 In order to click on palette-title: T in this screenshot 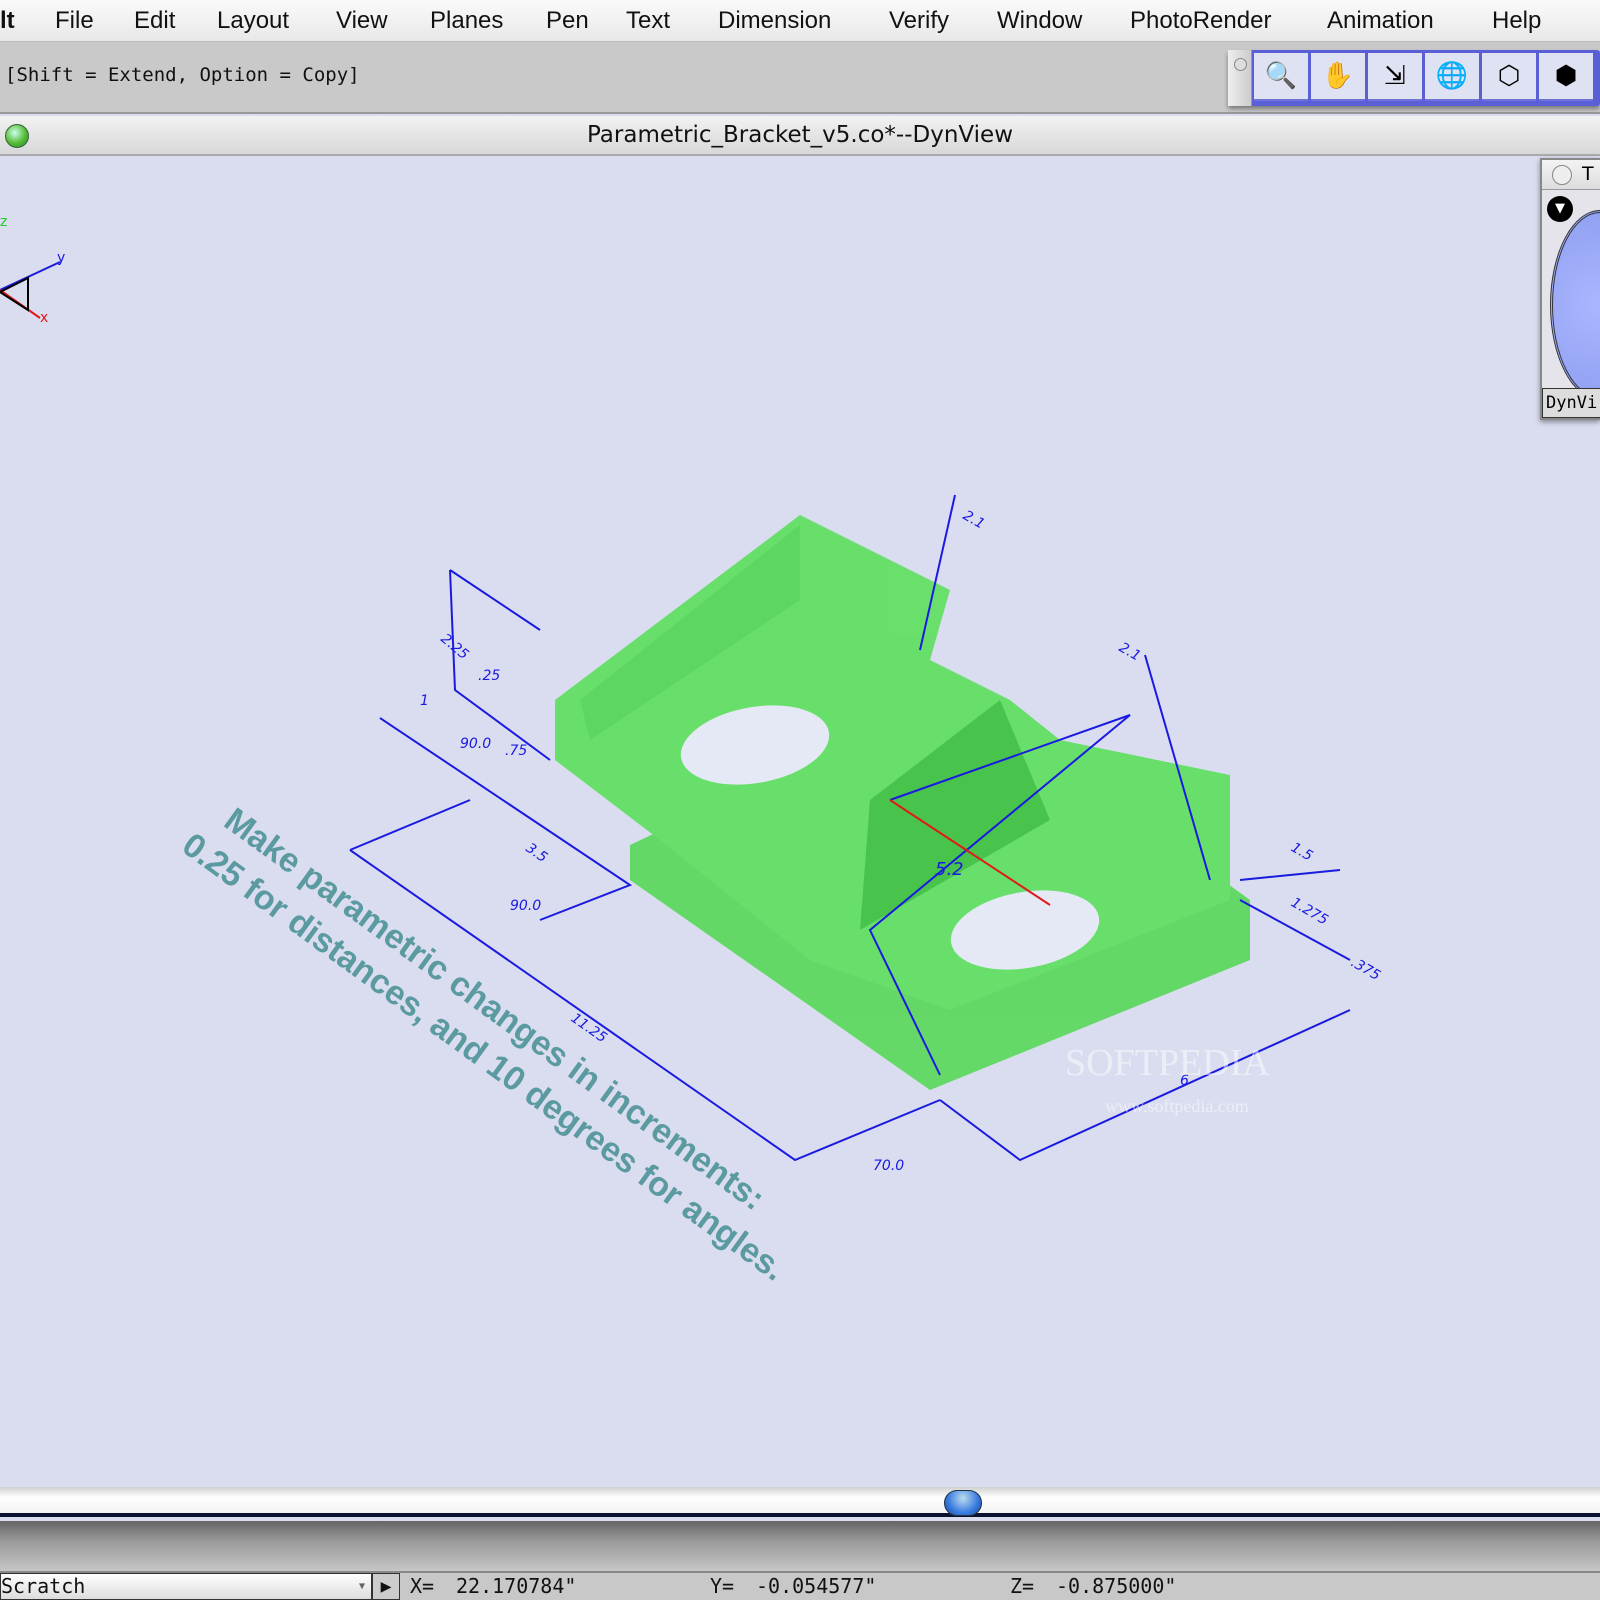, I will do `click(1571, 175)`.